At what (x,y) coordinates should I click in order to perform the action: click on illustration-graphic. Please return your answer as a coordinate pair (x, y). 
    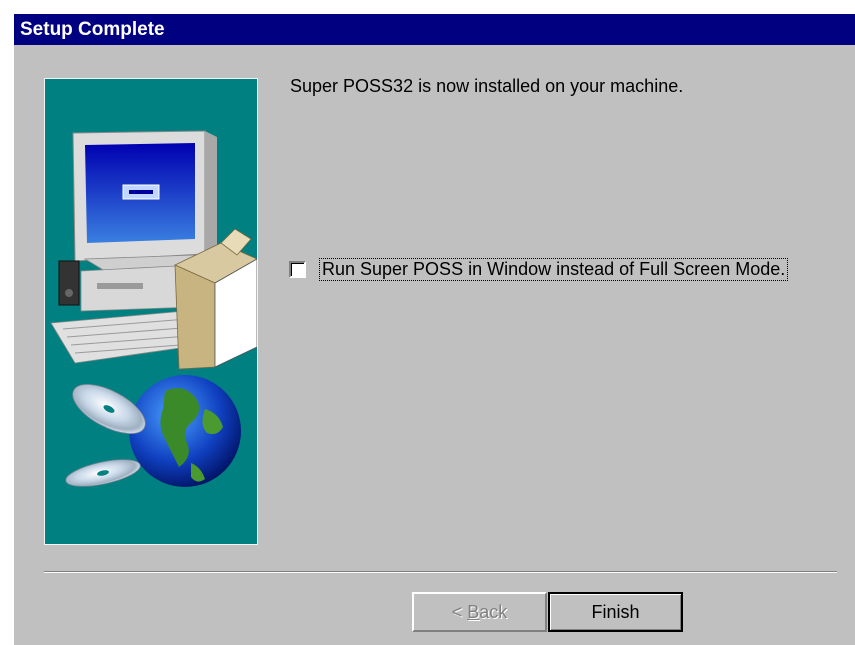
    Looking at the image, I should click on (153, 308).